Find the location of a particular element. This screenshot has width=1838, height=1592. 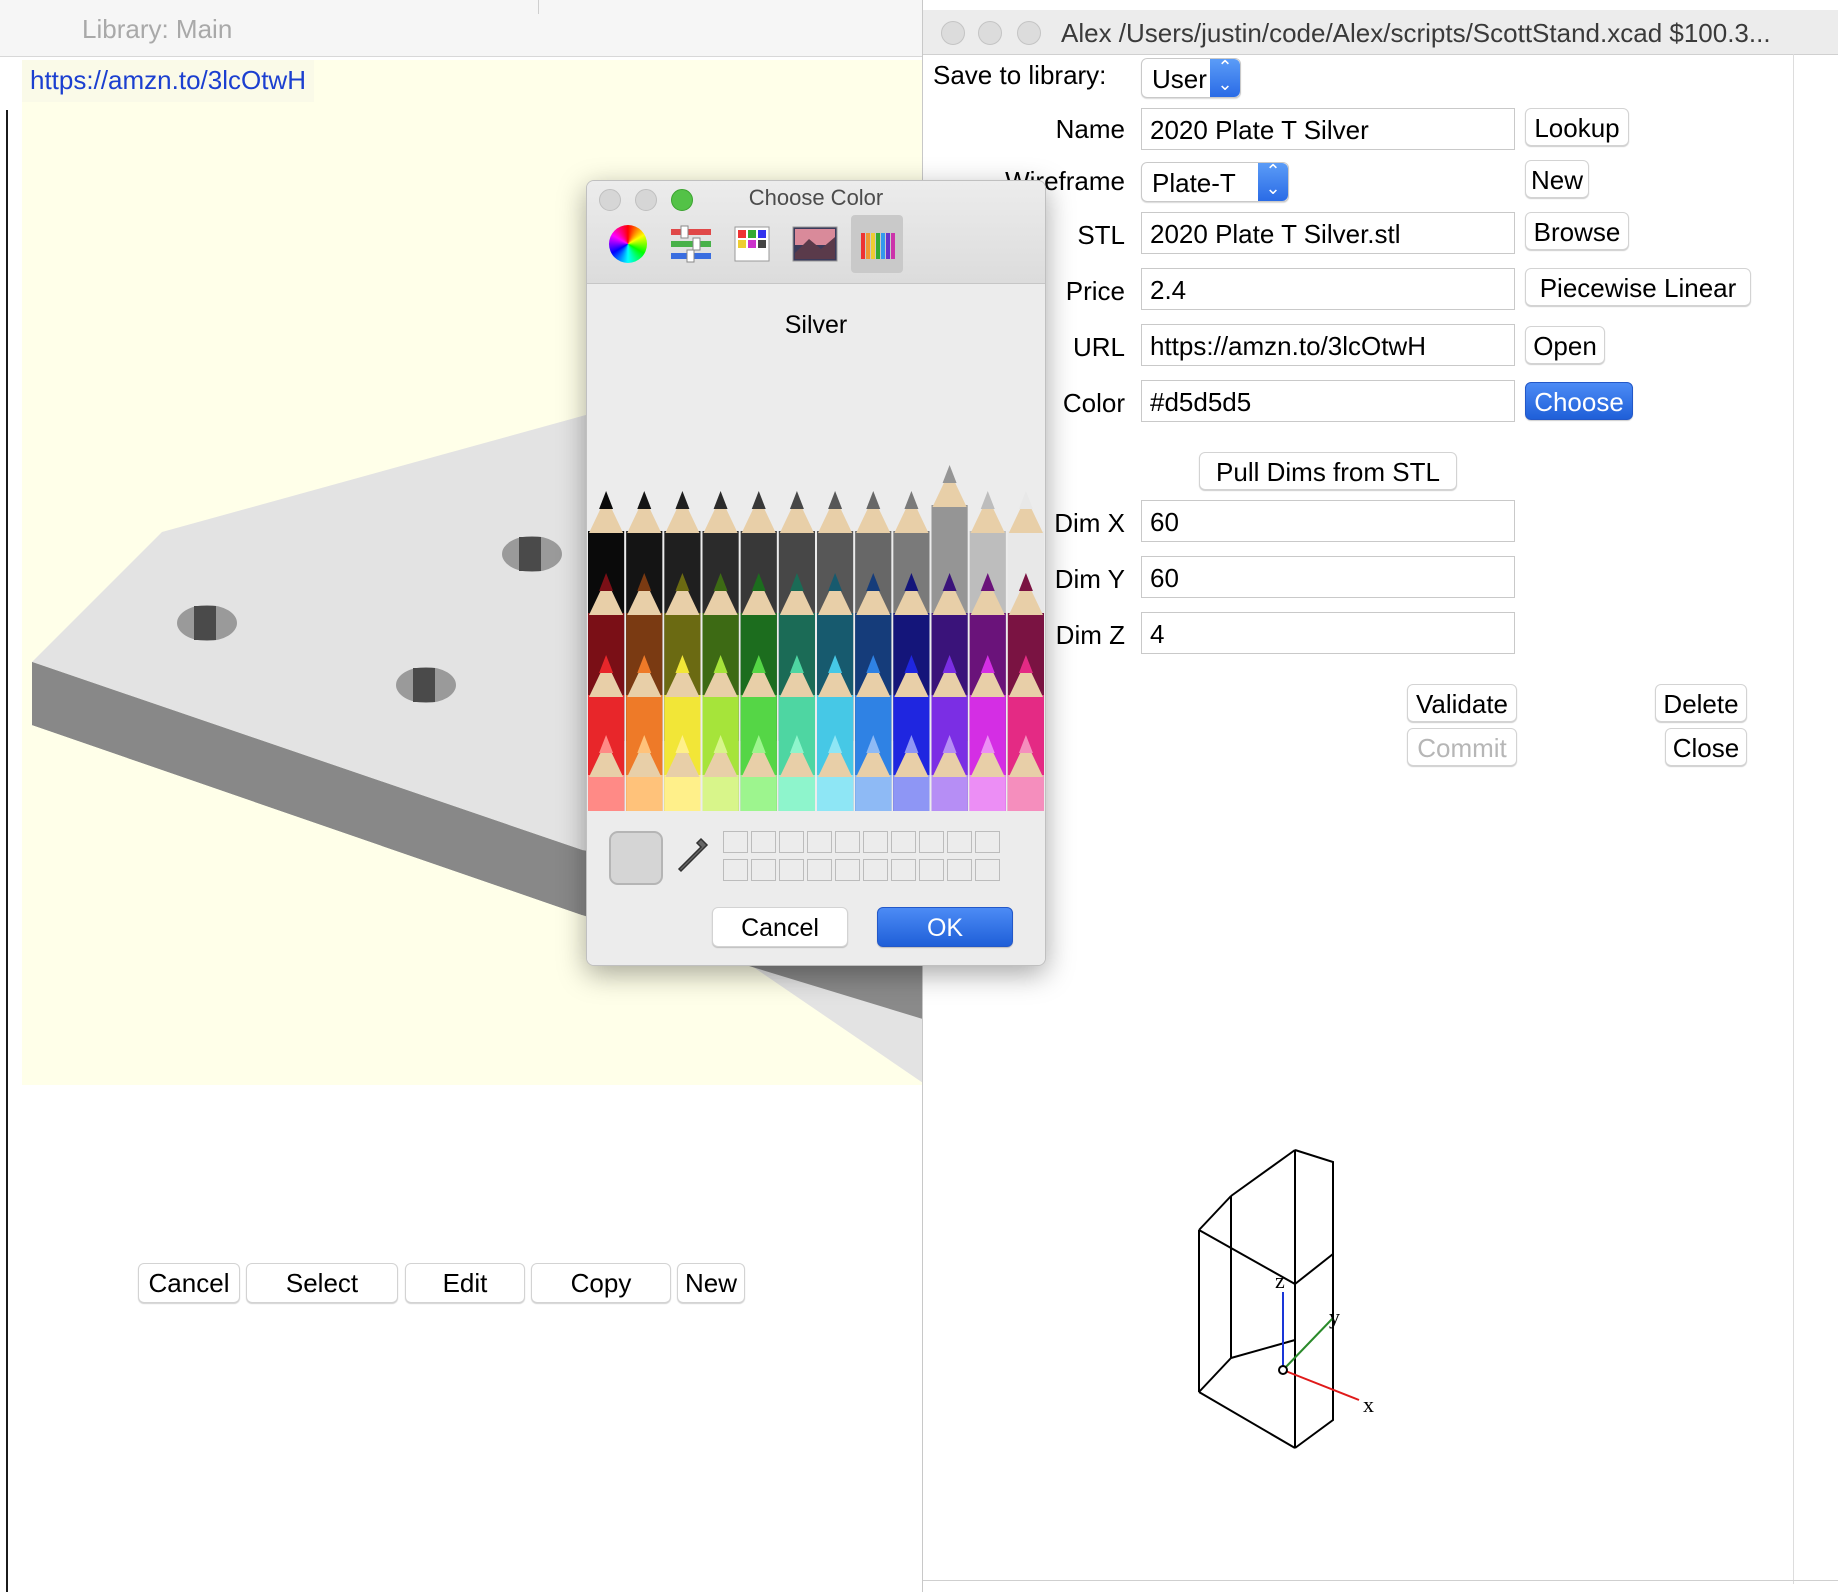

price-field: 2.4 is located at coordinates (1328, 289).